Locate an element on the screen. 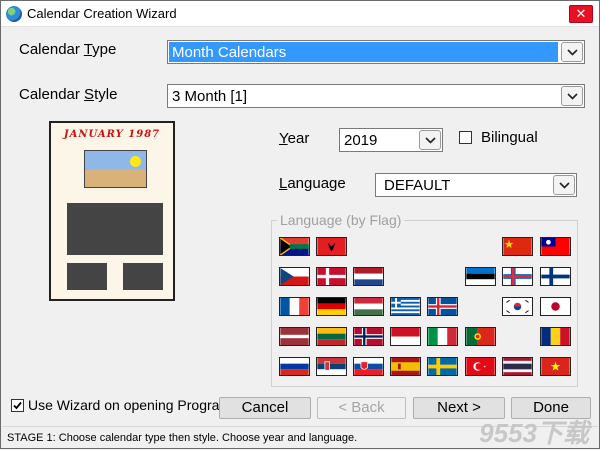 The image size is (600, 450). korea-flag-icon is located at coordinates (517, 306).